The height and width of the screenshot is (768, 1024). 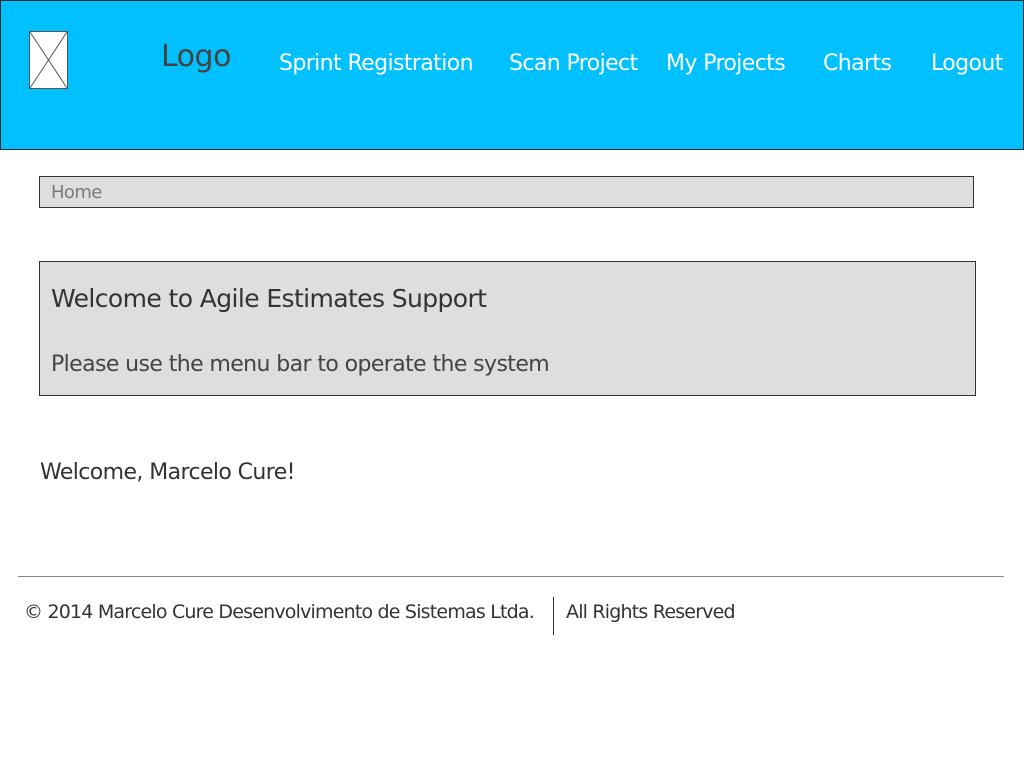 I want to click on footer-separator, so click(x=553, y=616).